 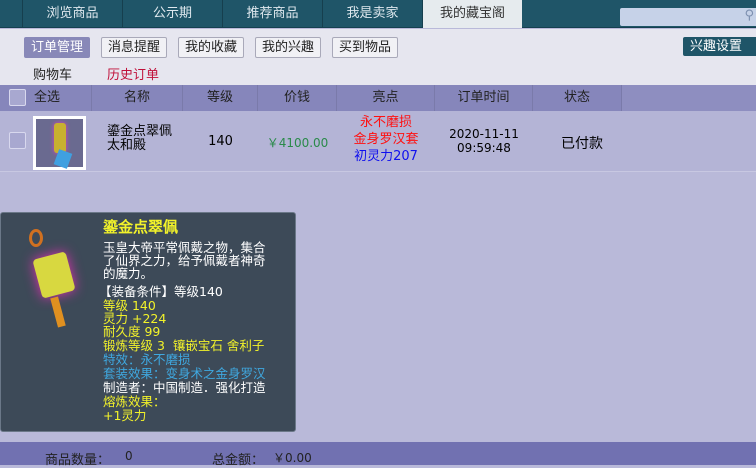 What do you see at coordinates (220, 141) in the screenshot?
I see `item-level: 140` at bounding box center [220, 141].